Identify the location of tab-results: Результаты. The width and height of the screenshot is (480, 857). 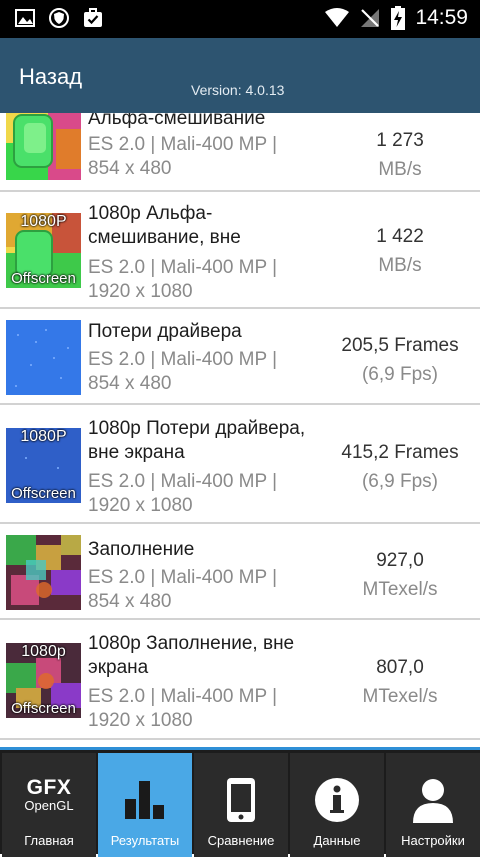
(145, 805).